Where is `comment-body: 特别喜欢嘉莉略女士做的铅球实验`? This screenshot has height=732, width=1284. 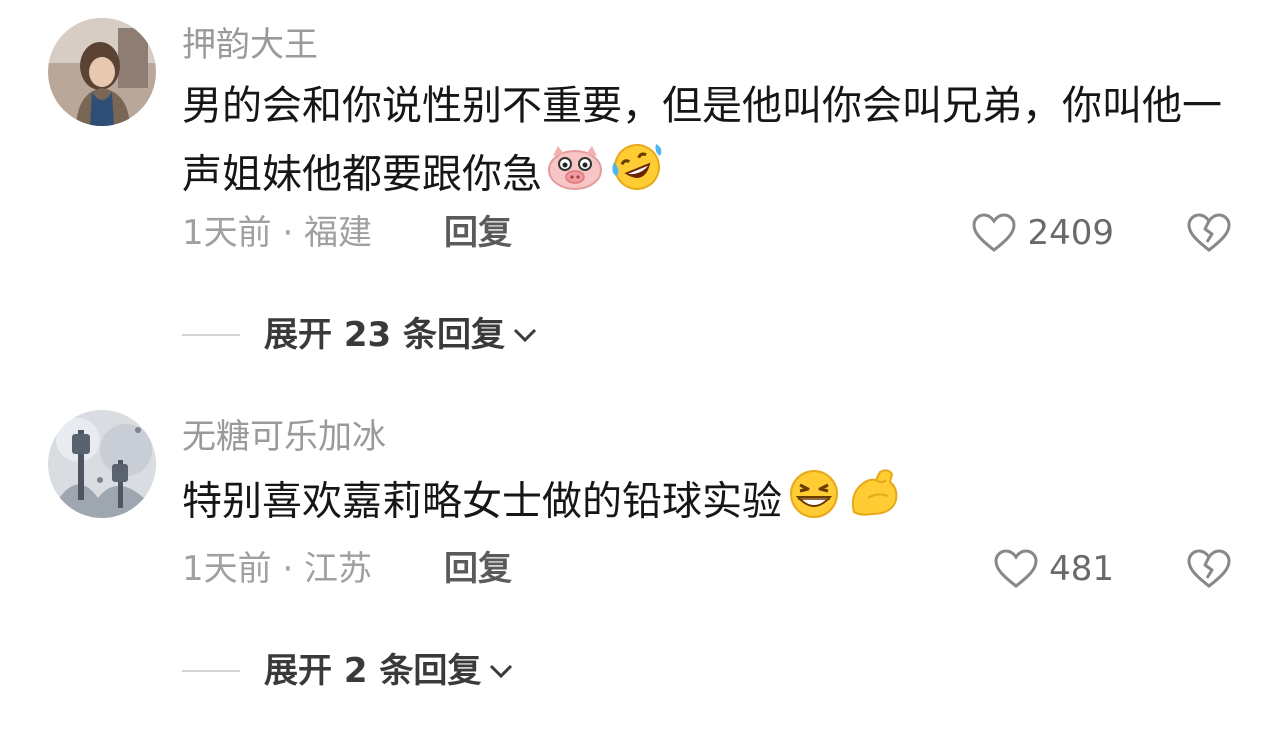 comment-body: 特别喜欢嘉莉略女士做的铅球实验 is located at coordinates (482, 501).